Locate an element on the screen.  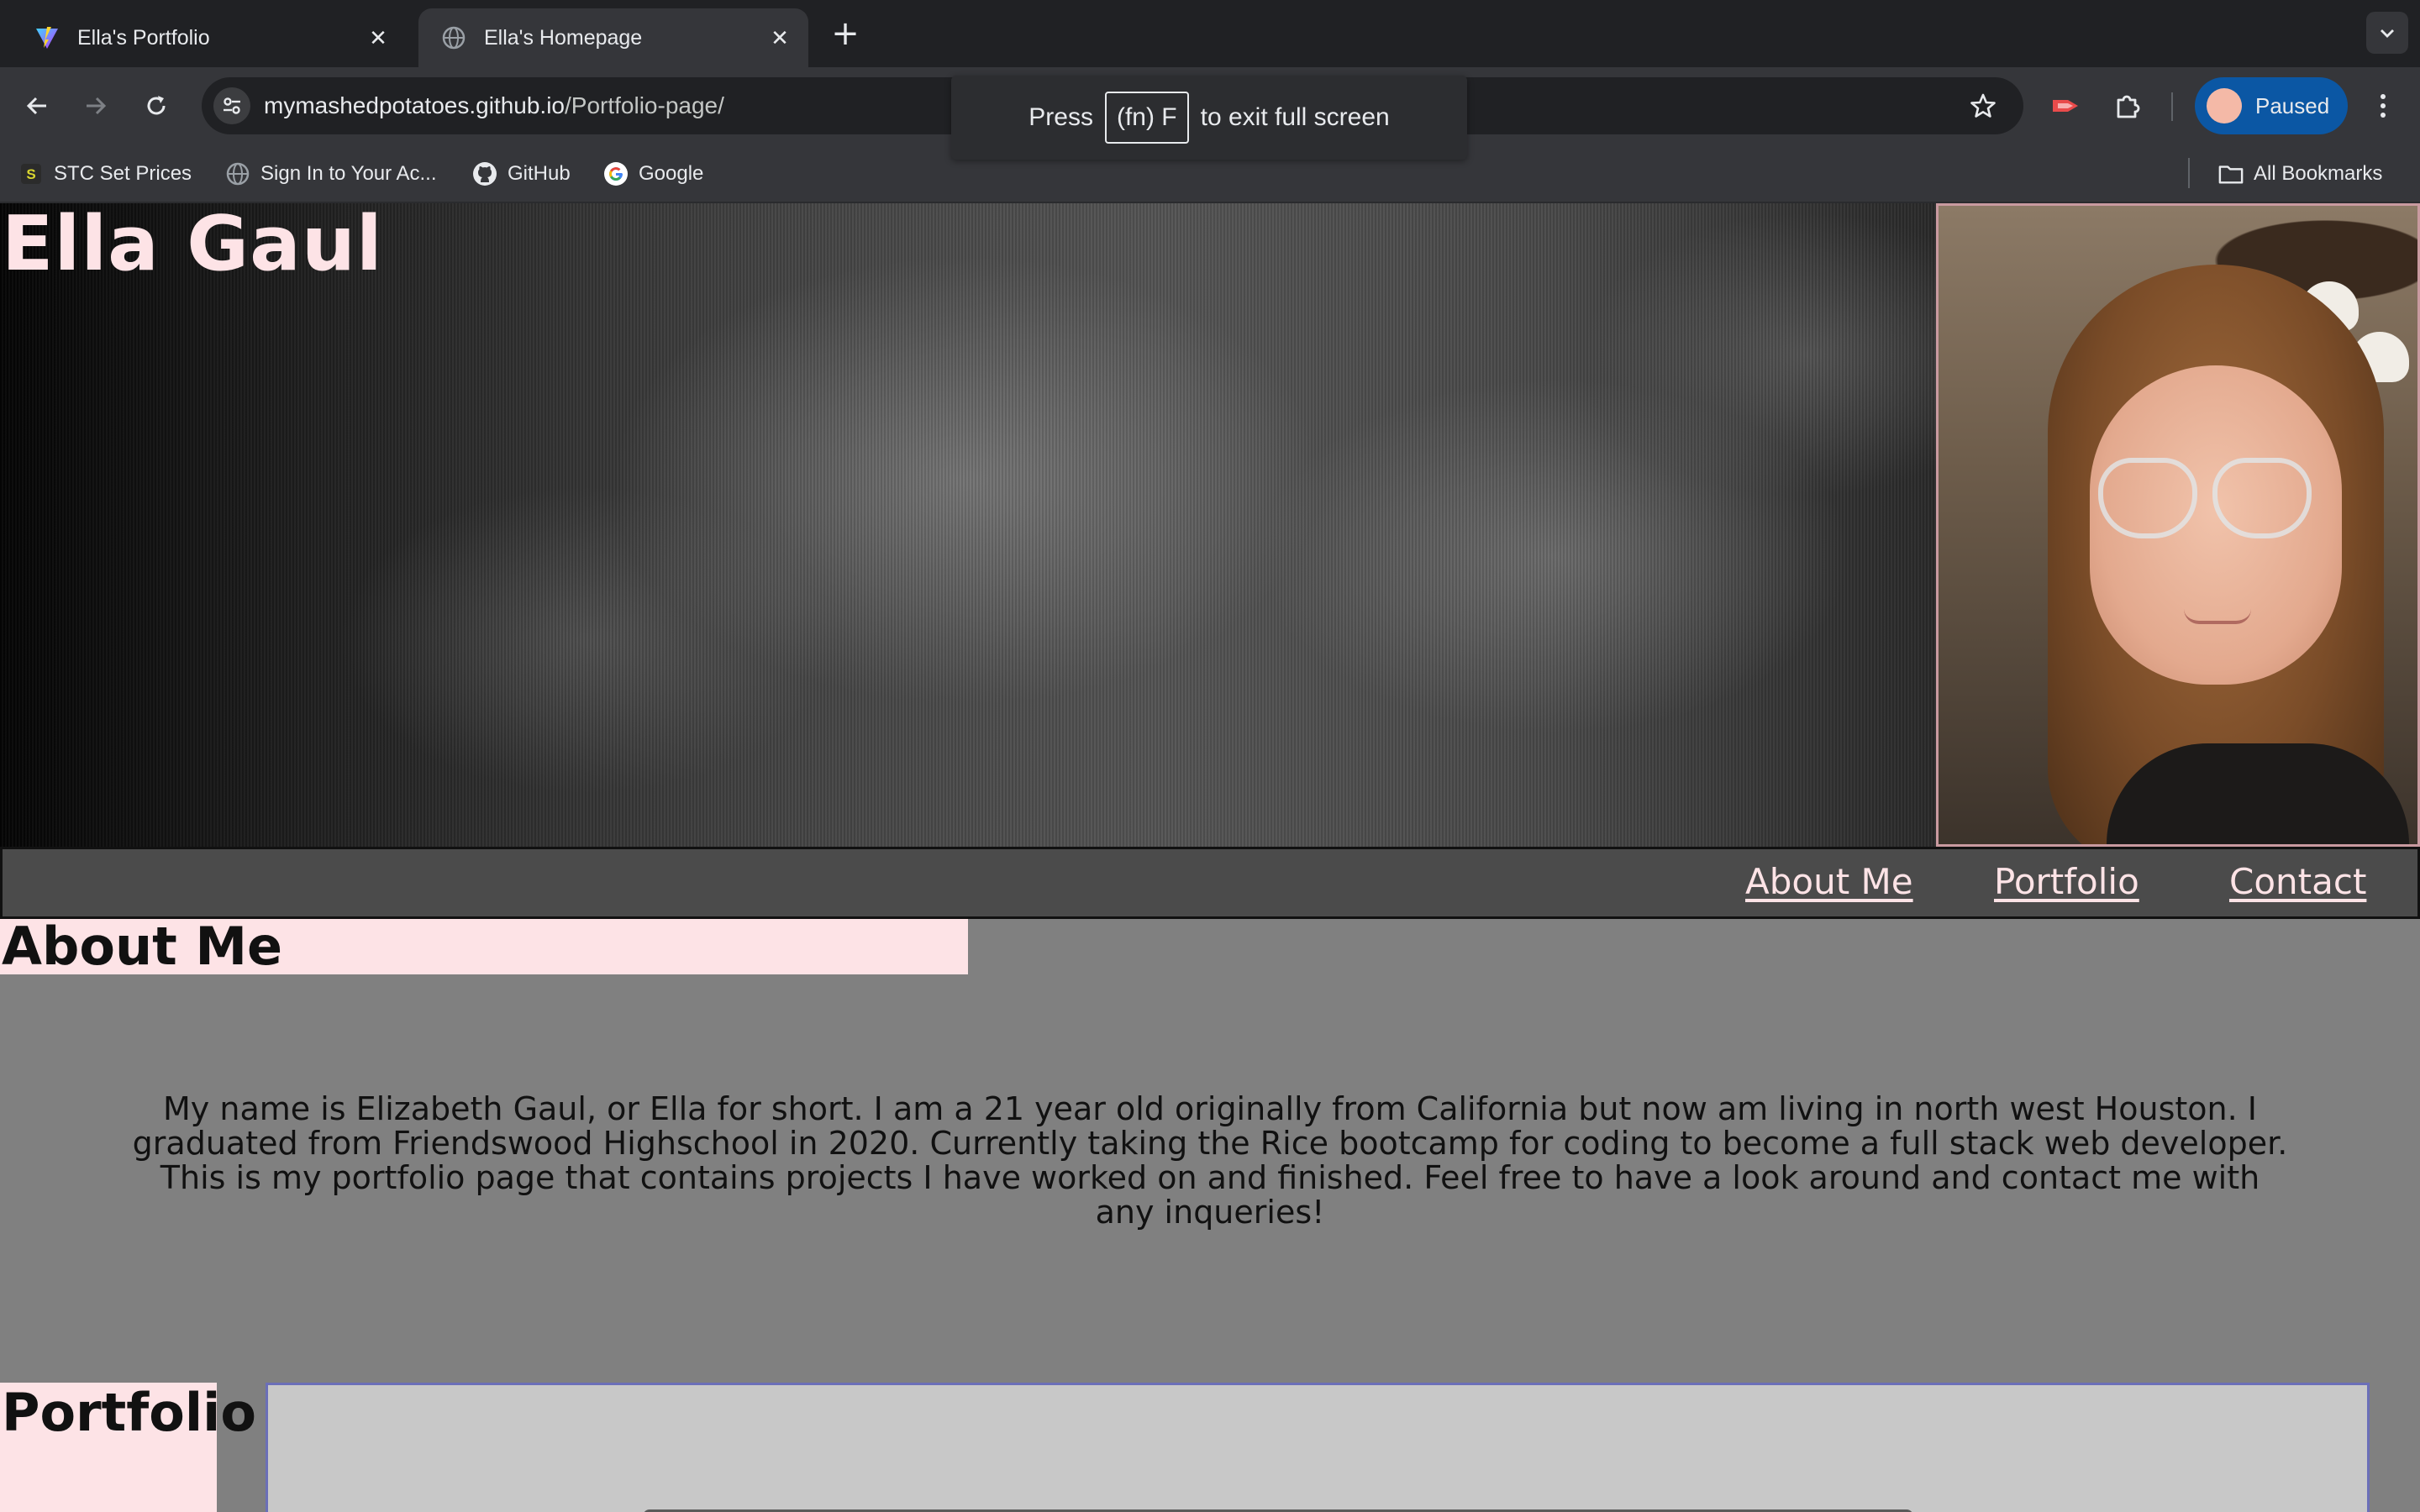
new-tab-button: + is located at coordinates (845, 35).